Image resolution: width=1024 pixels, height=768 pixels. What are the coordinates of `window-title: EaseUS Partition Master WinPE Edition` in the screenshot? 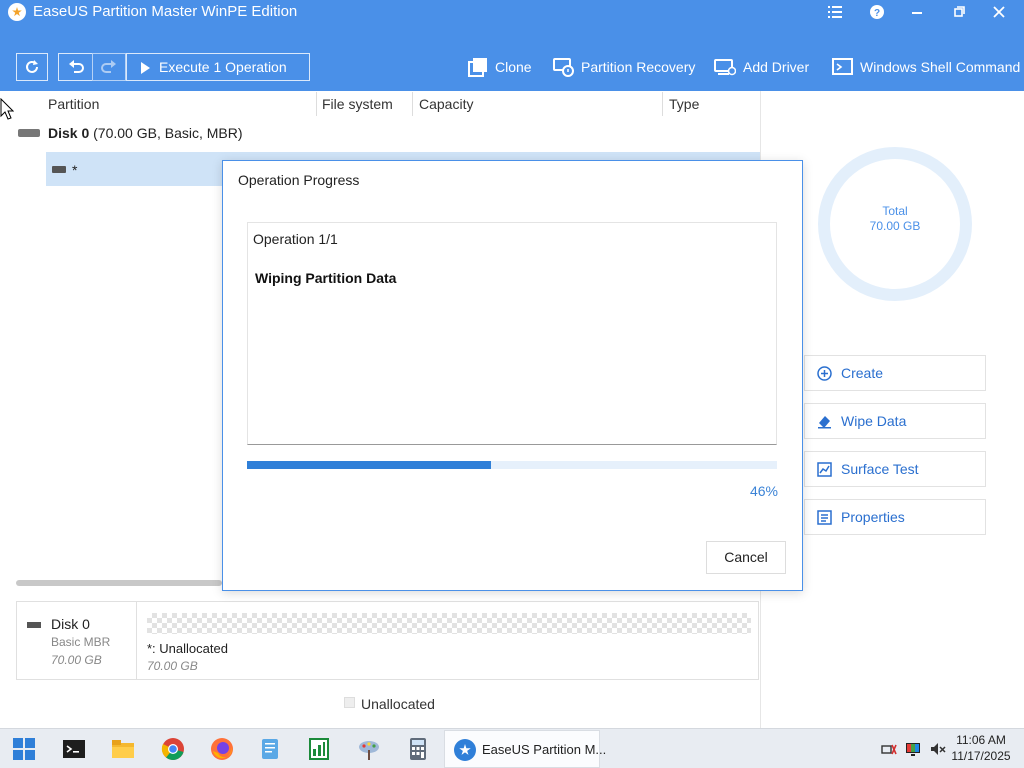 It's located at (165, 11).